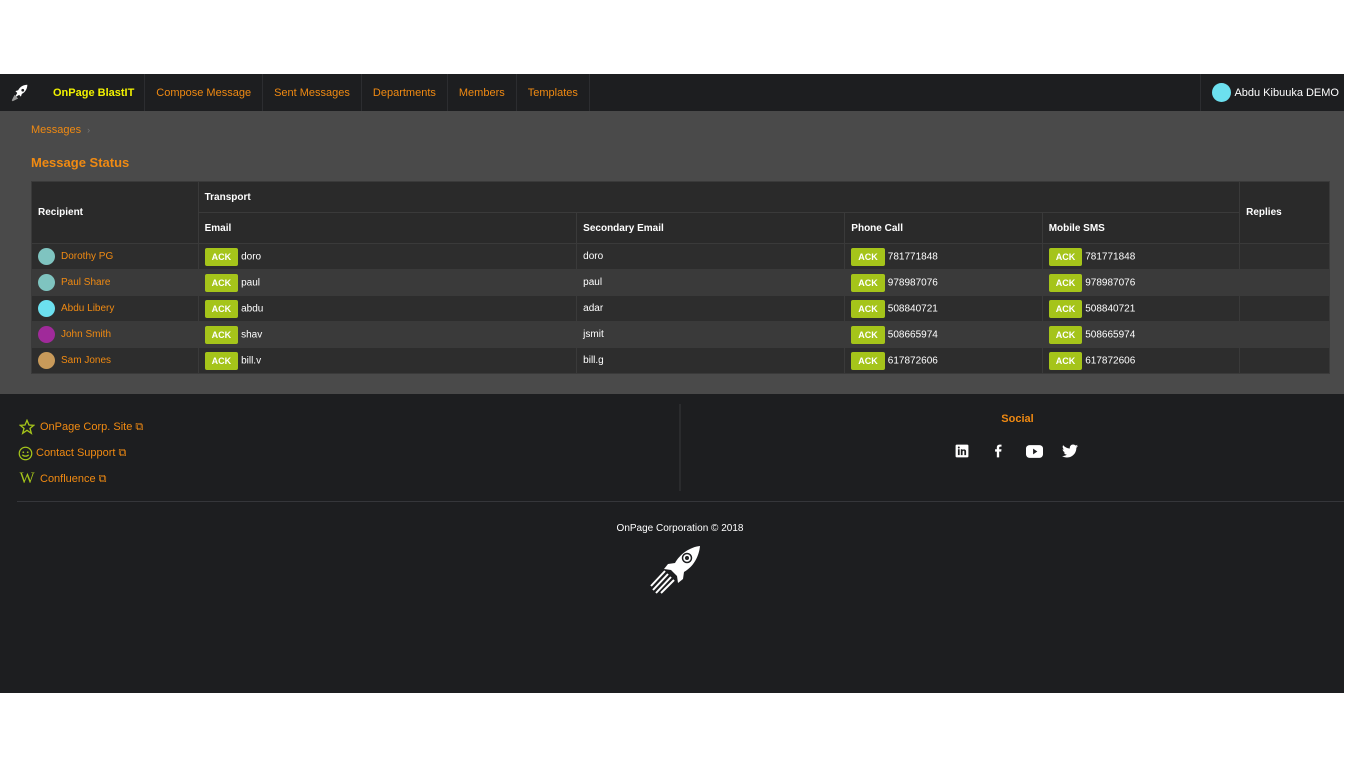 Image resolution: width=1366 pixels, height=768 pixels. What do you see at coordinates (115, 334) in the screenshot?
I see `recipient-cell: John Smith` at bounding box center [115, 334].